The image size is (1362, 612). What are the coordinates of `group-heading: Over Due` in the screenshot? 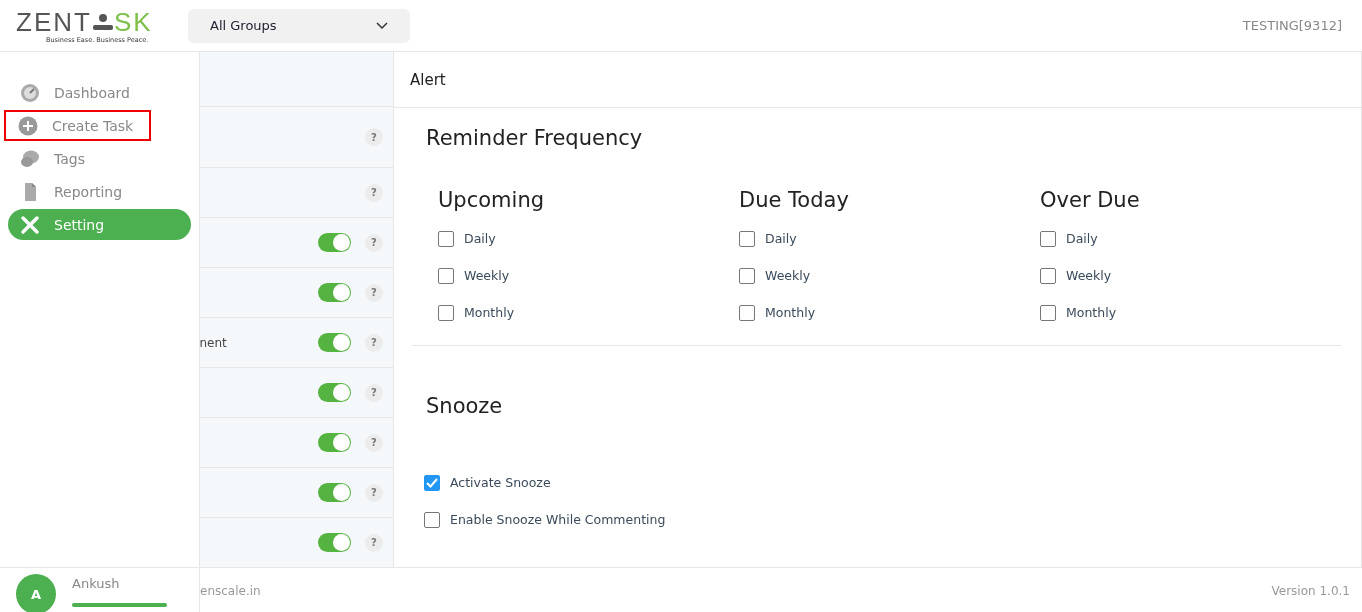 It's located at (1090, 200).